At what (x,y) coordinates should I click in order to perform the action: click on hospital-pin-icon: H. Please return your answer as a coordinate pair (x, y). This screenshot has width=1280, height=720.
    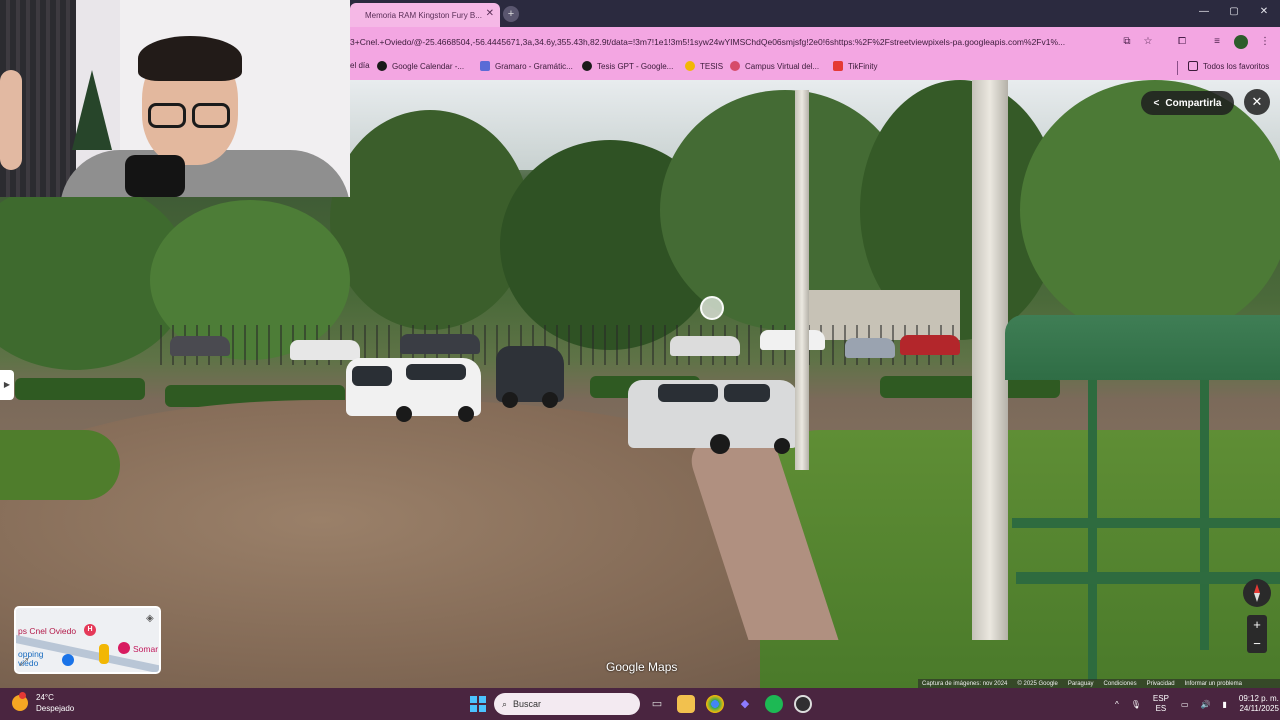
    Looking at the image, I should click on (90, 630).